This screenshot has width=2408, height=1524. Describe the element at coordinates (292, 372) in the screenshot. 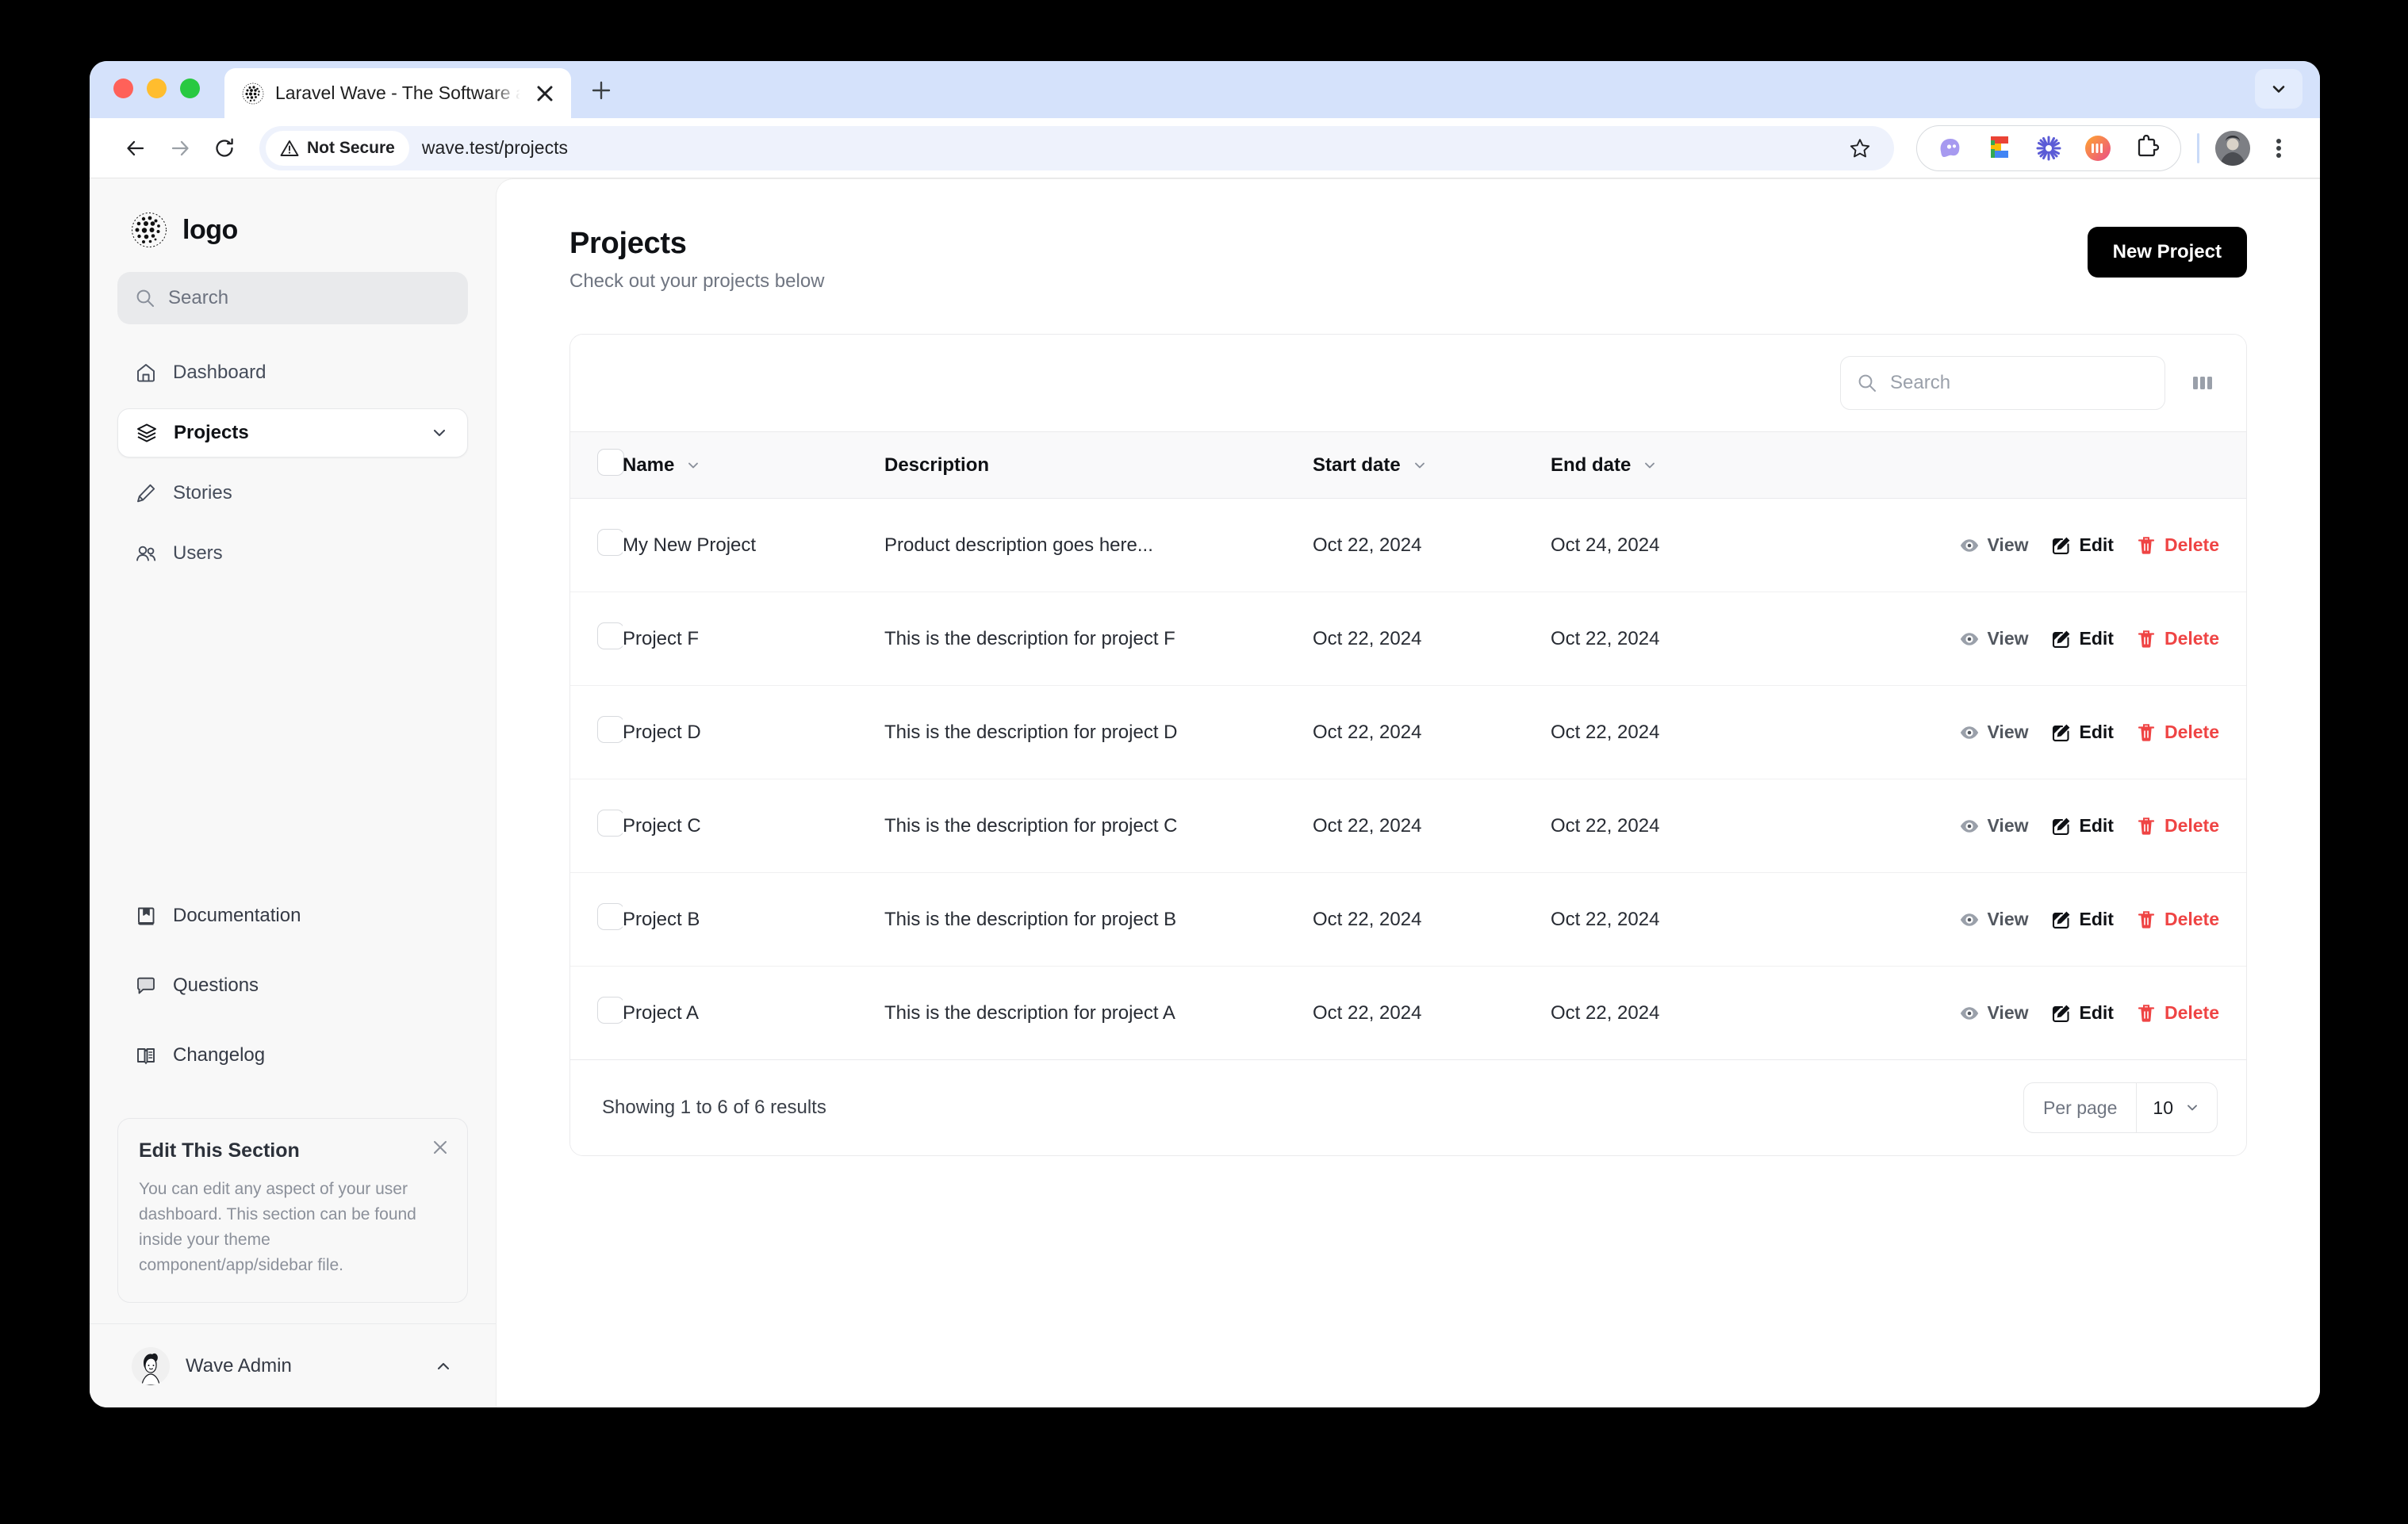

I see `sidebar-item-dashboard: Dashboard` at that location.